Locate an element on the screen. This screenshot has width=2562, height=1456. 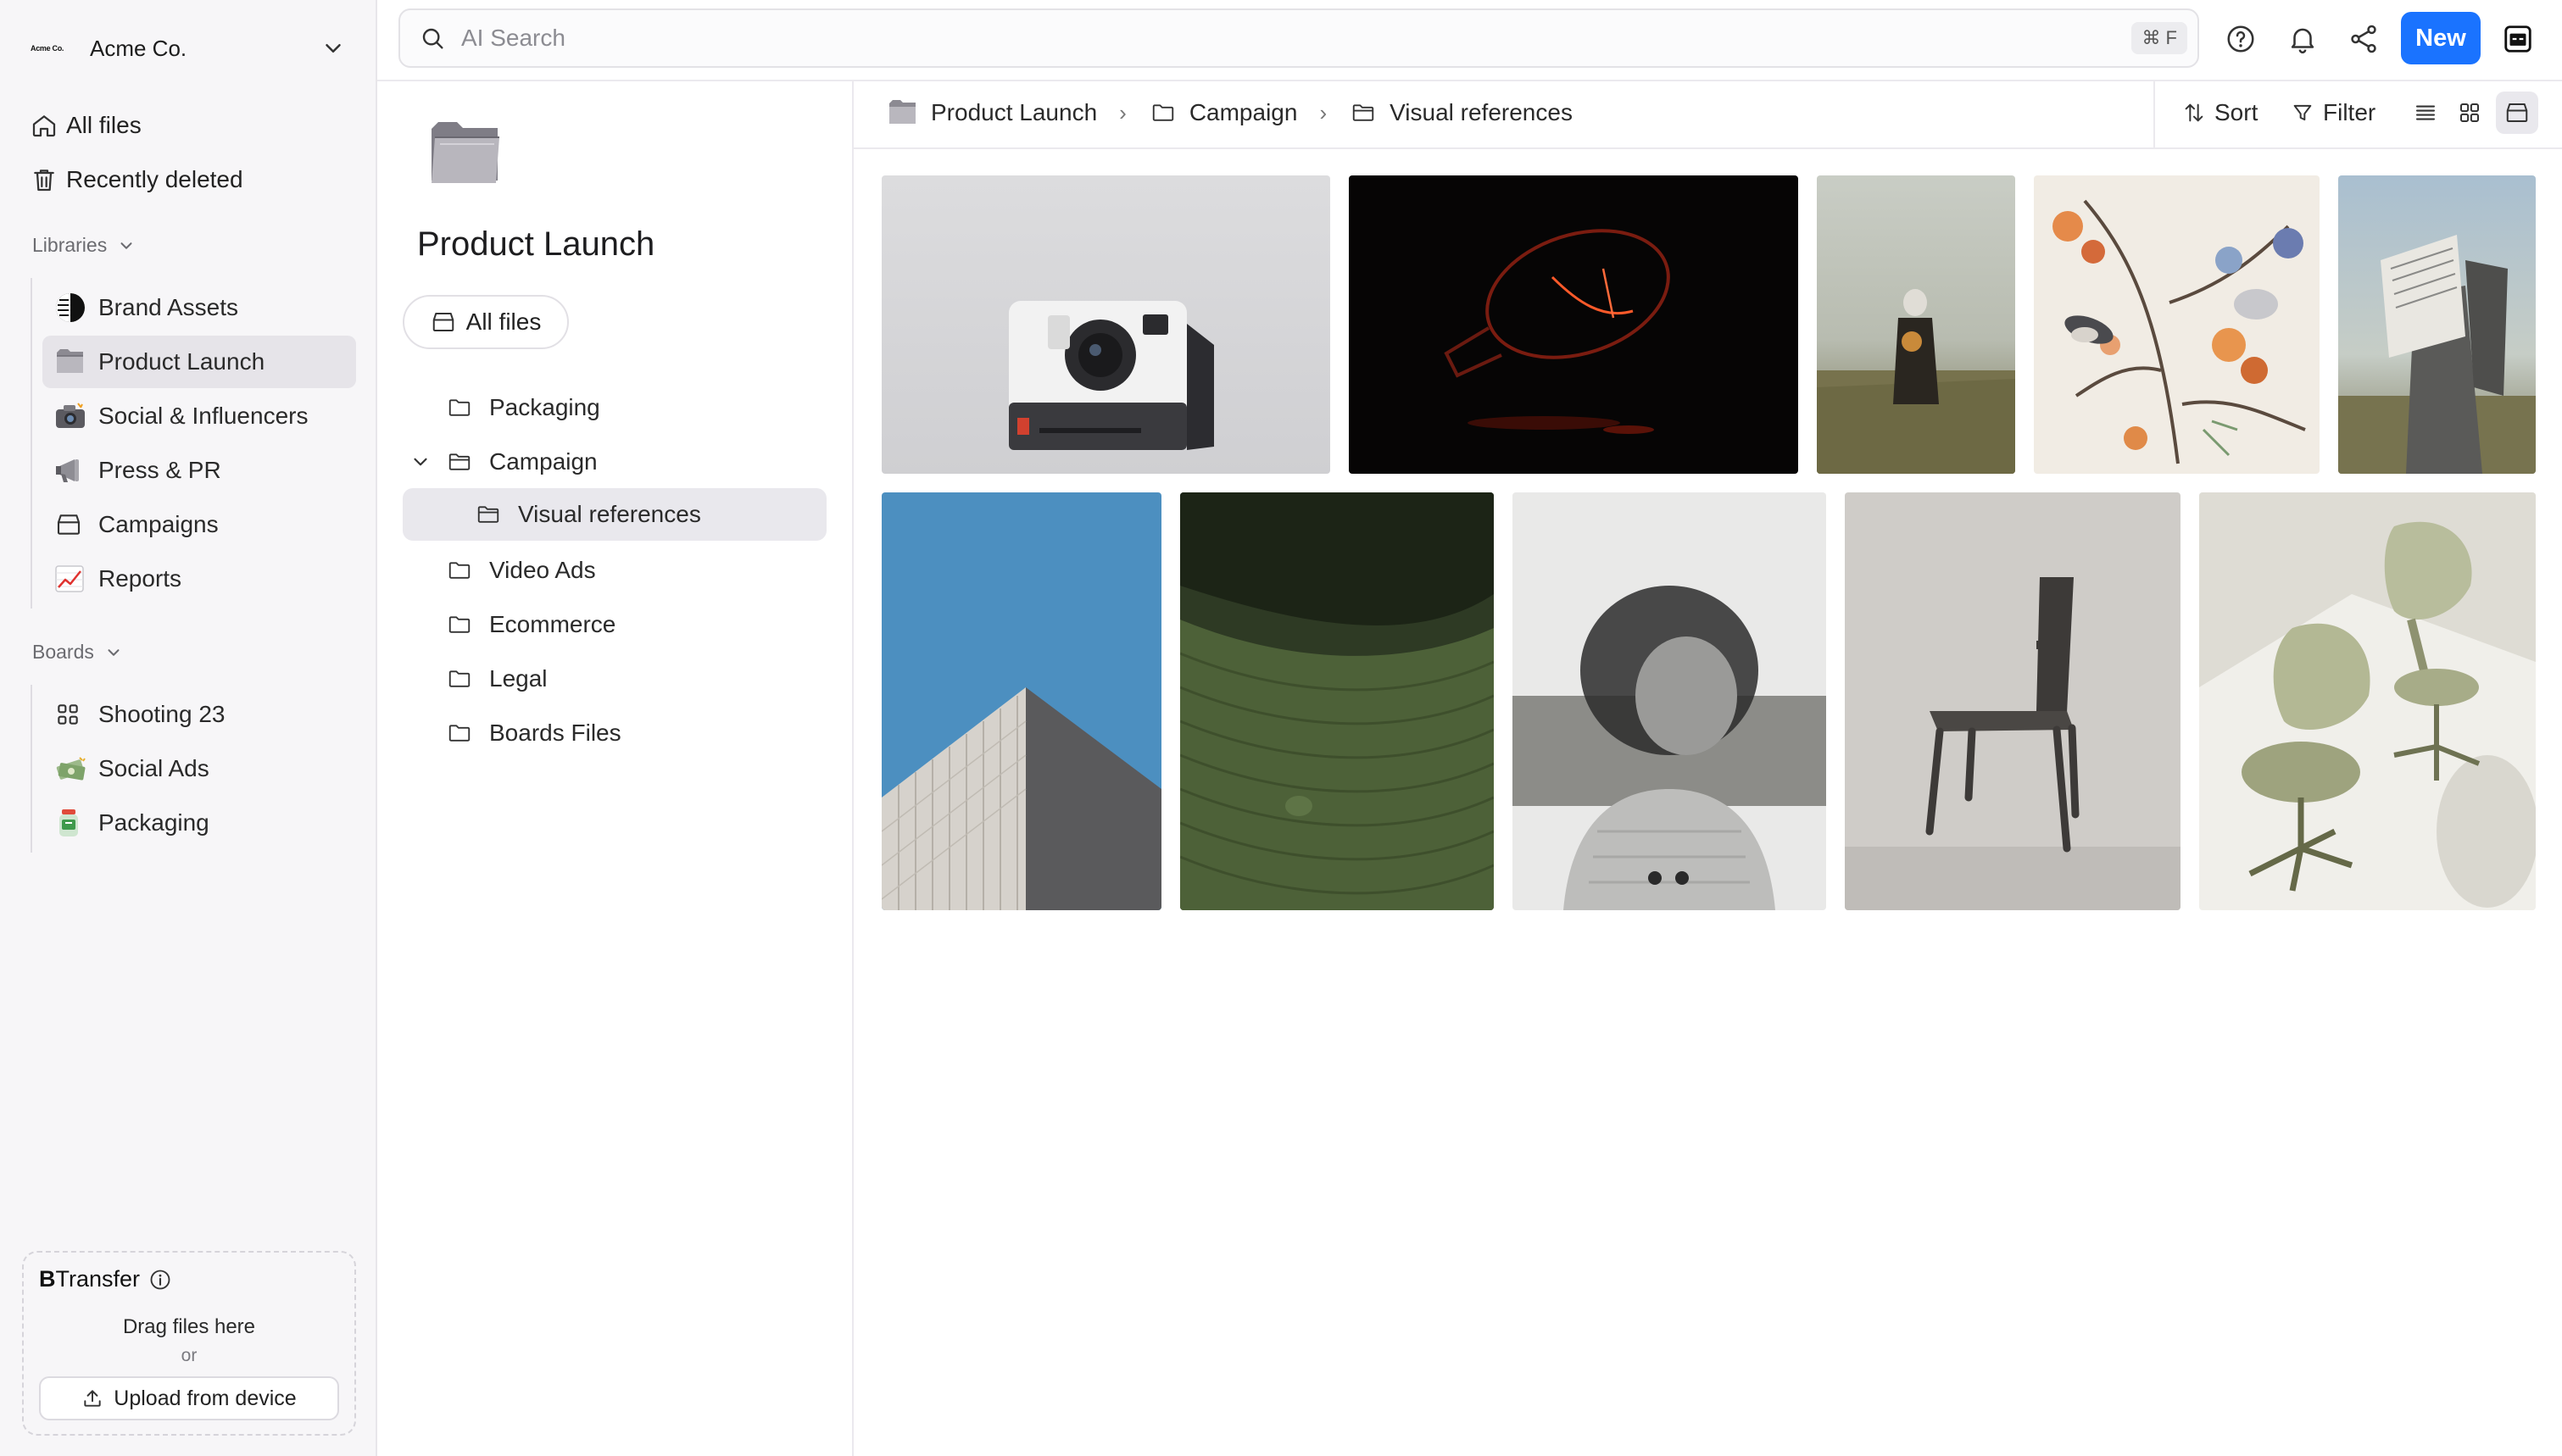
tree-item-ecommerce: Ecommerce is located at coordinates (615, 624).